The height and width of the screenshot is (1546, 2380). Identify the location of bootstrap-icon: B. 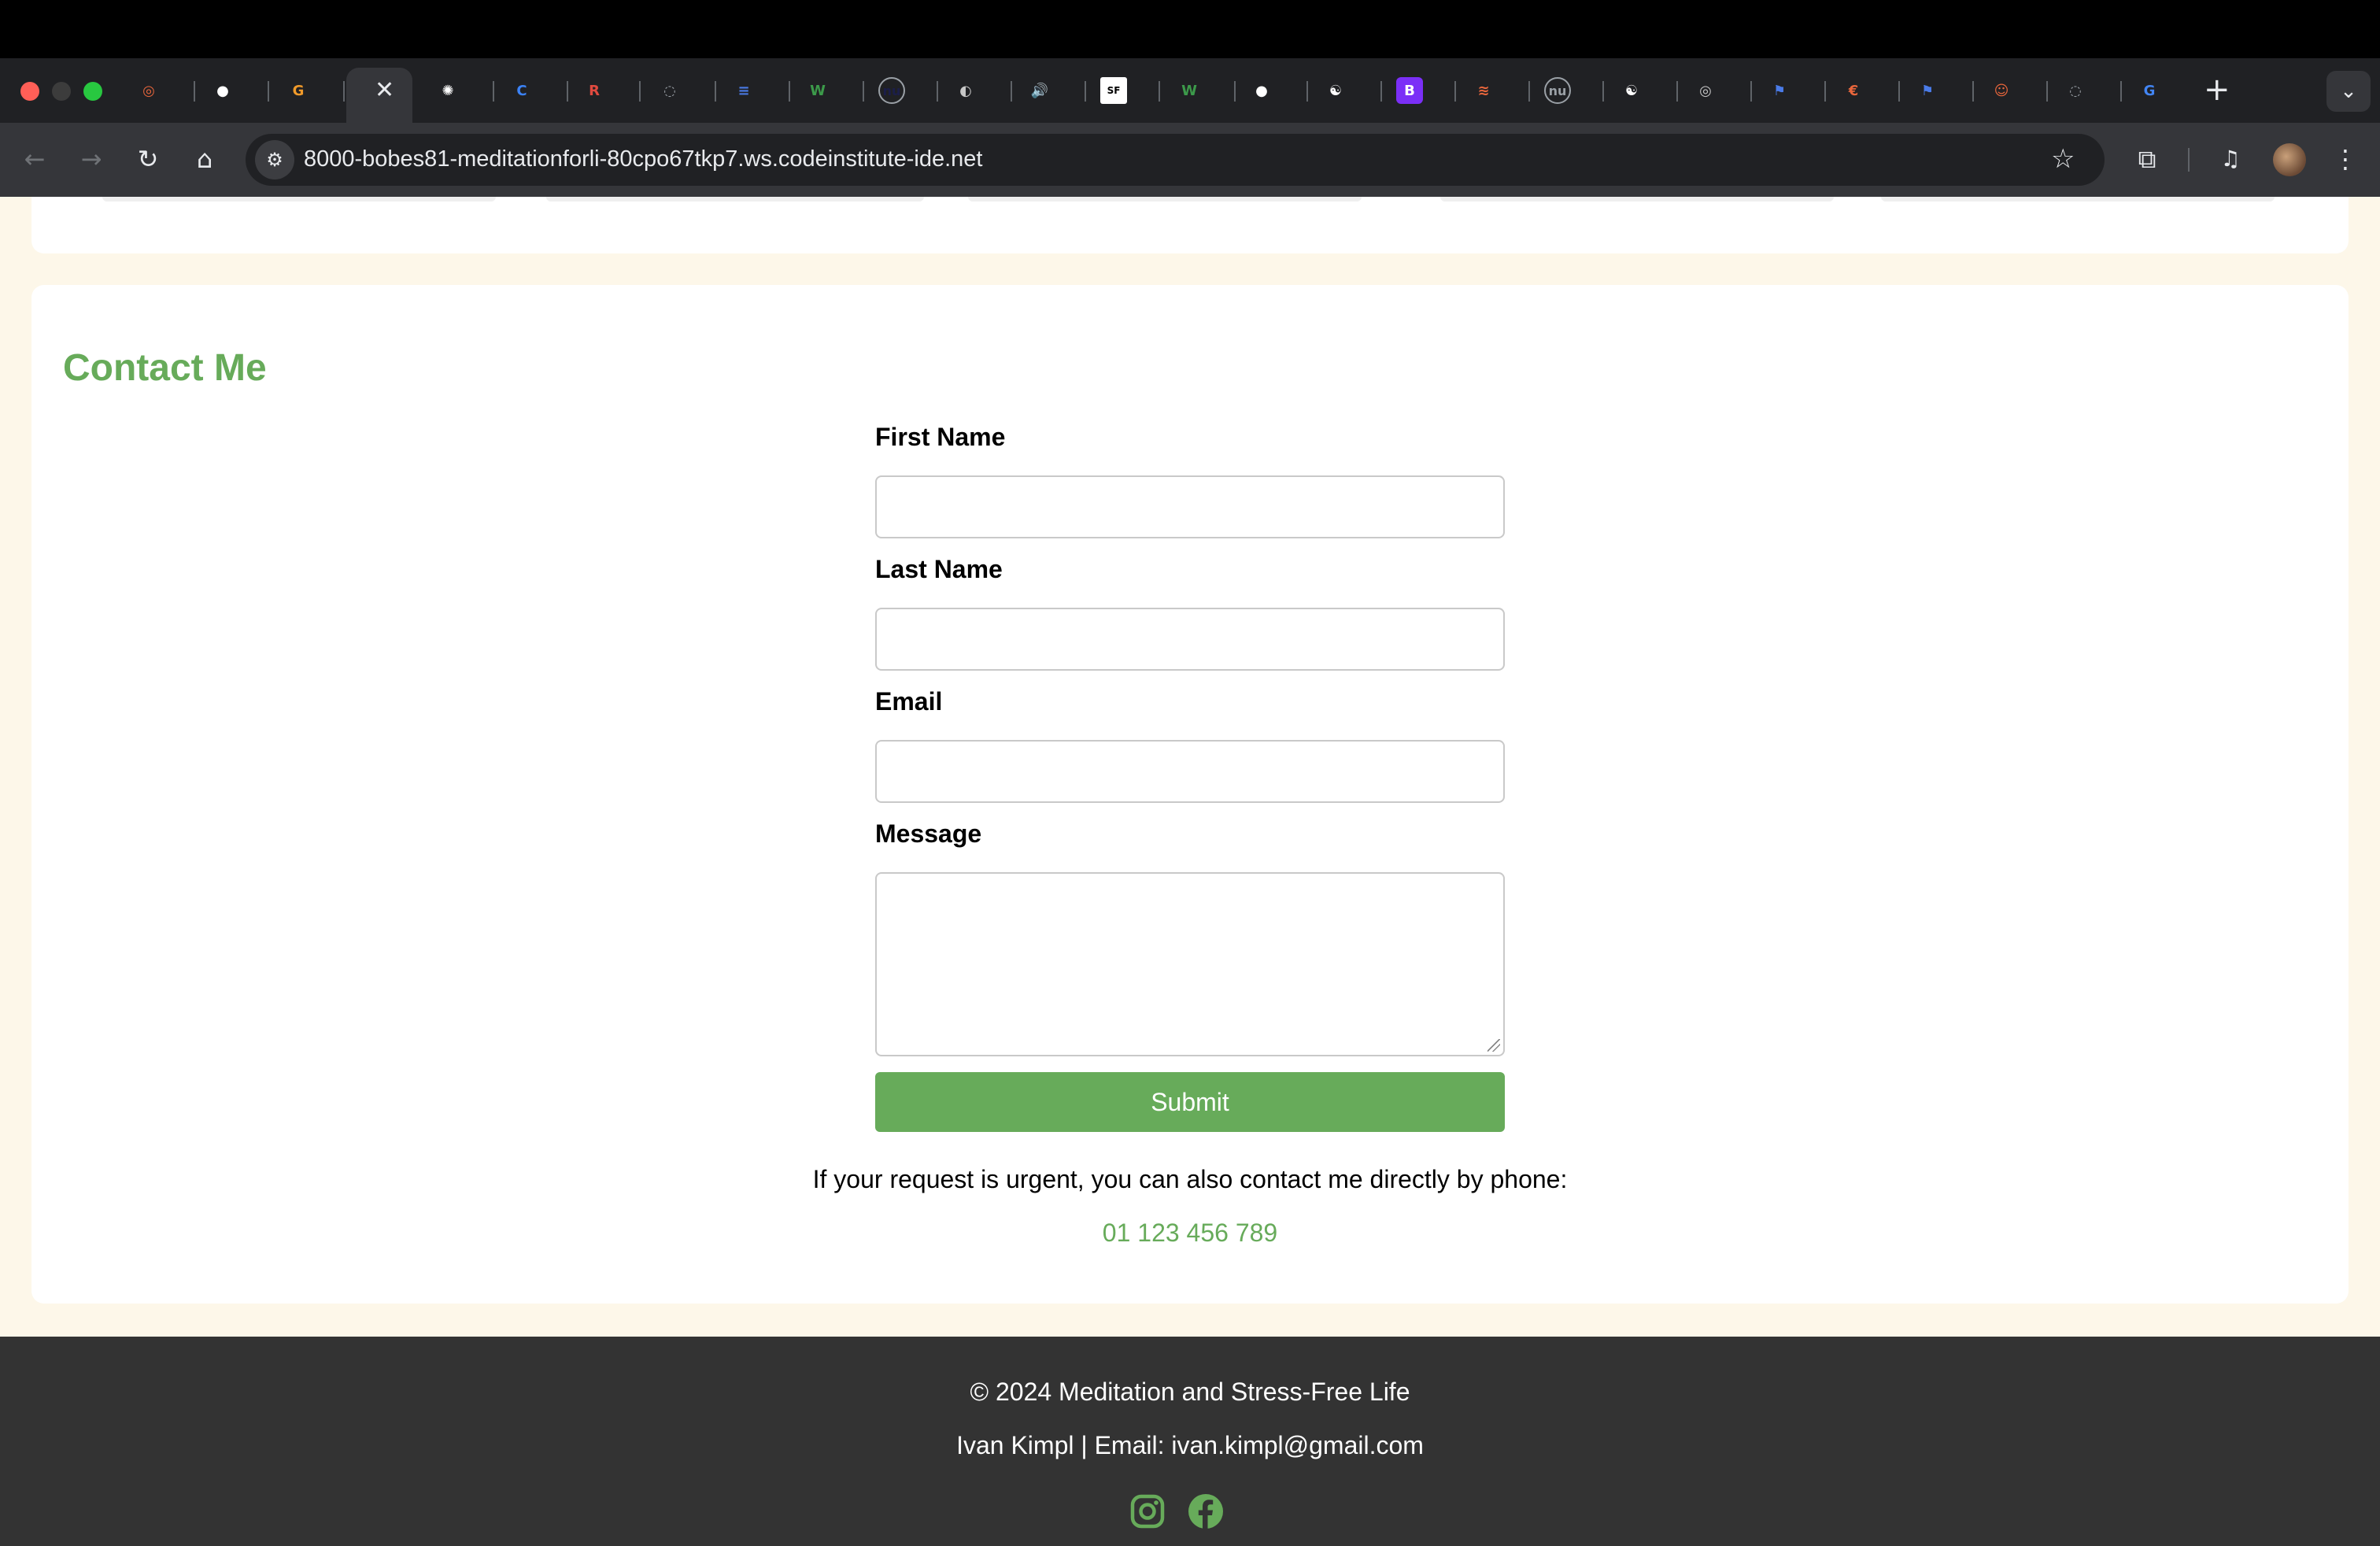
(1409, 90).